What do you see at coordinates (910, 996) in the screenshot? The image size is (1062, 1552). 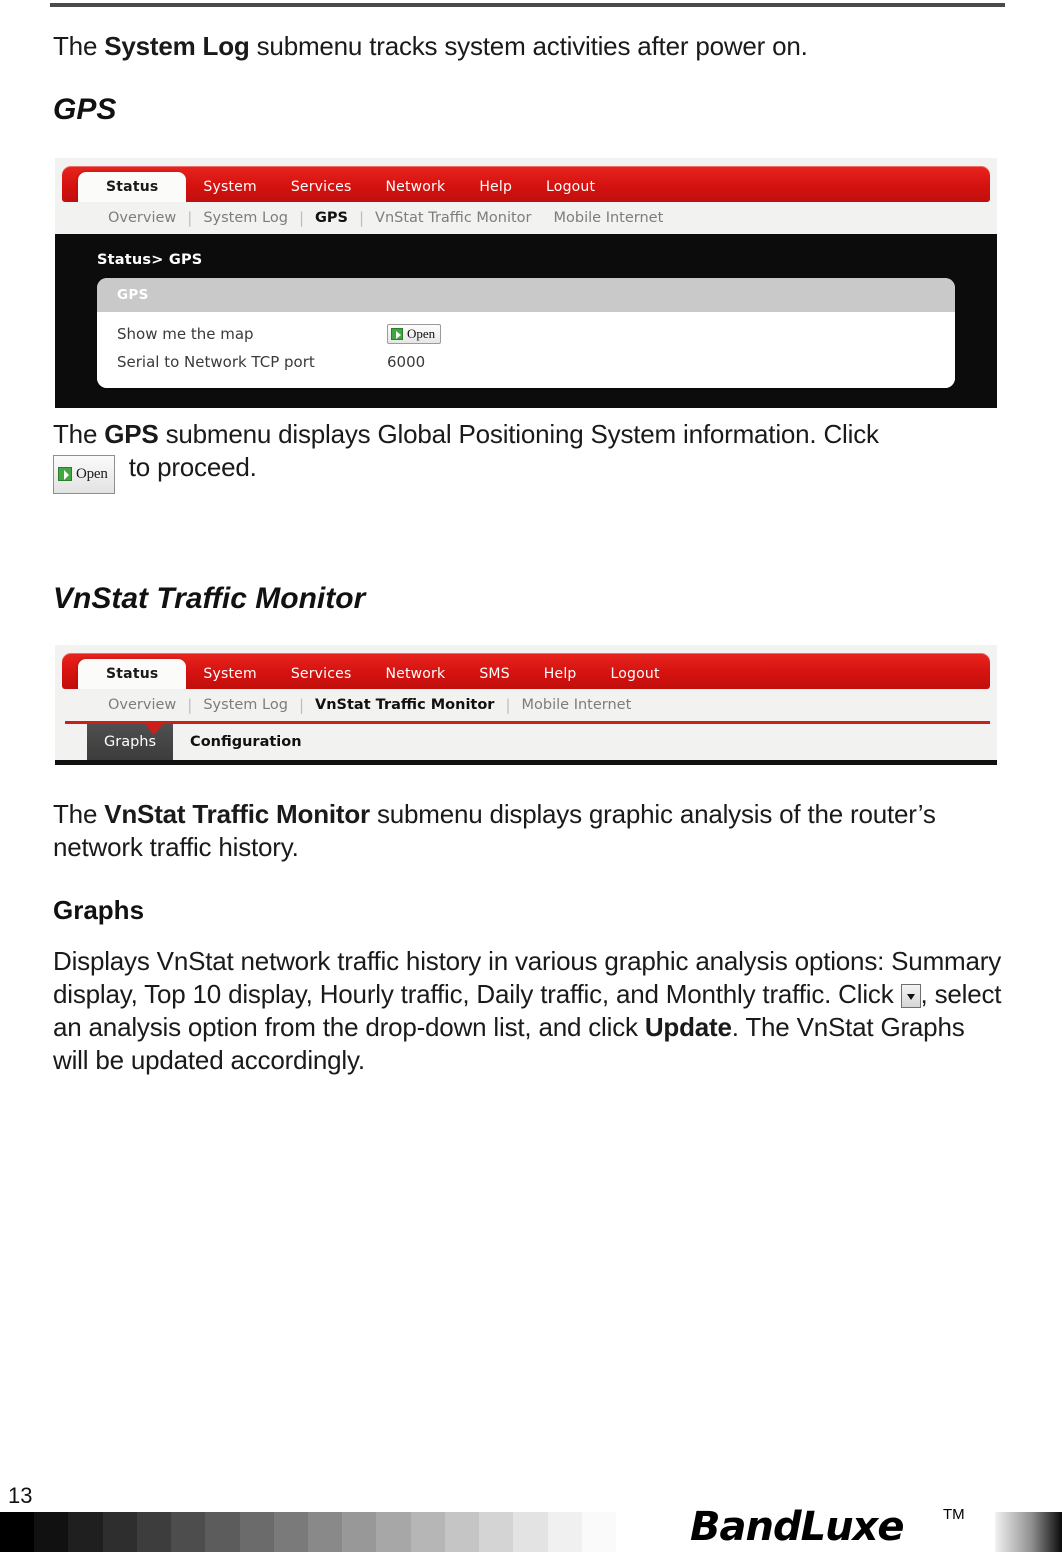 I see `dropdown-arrow-icon` at bounding box center [910, 996].